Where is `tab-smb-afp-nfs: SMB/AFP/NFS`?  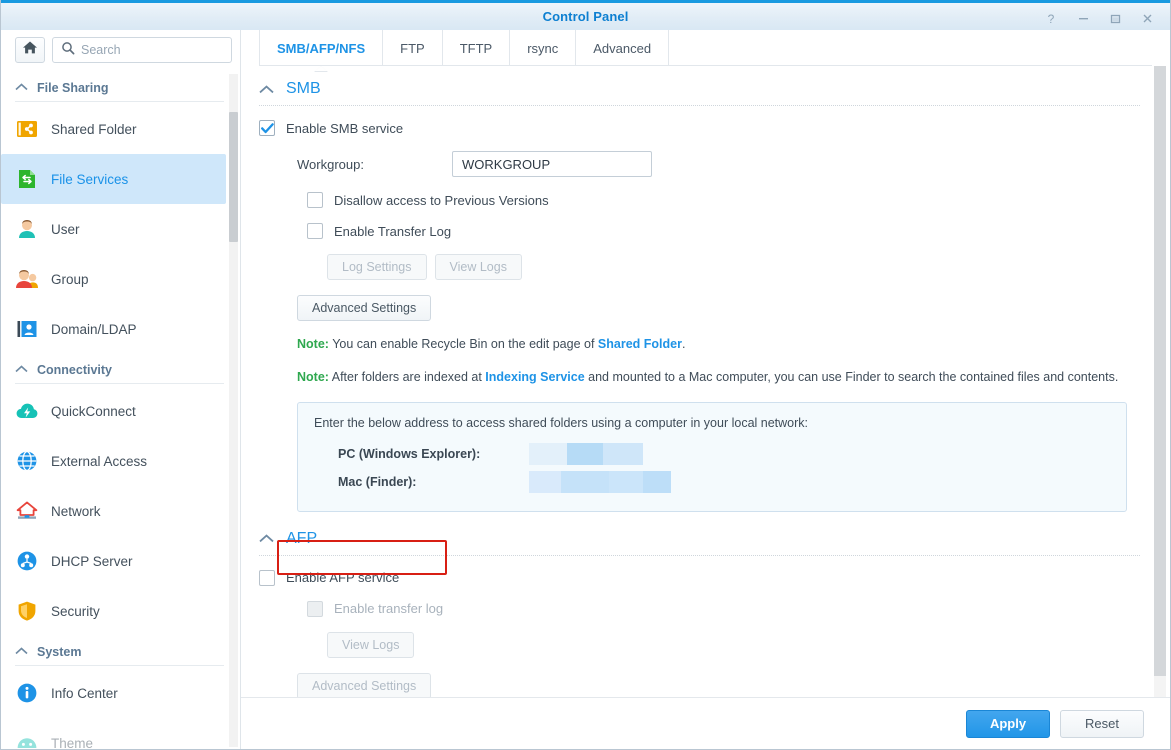 tab-smb-afp-nfs: SMB/AFP/NFS is located at coordinates (321, 48).